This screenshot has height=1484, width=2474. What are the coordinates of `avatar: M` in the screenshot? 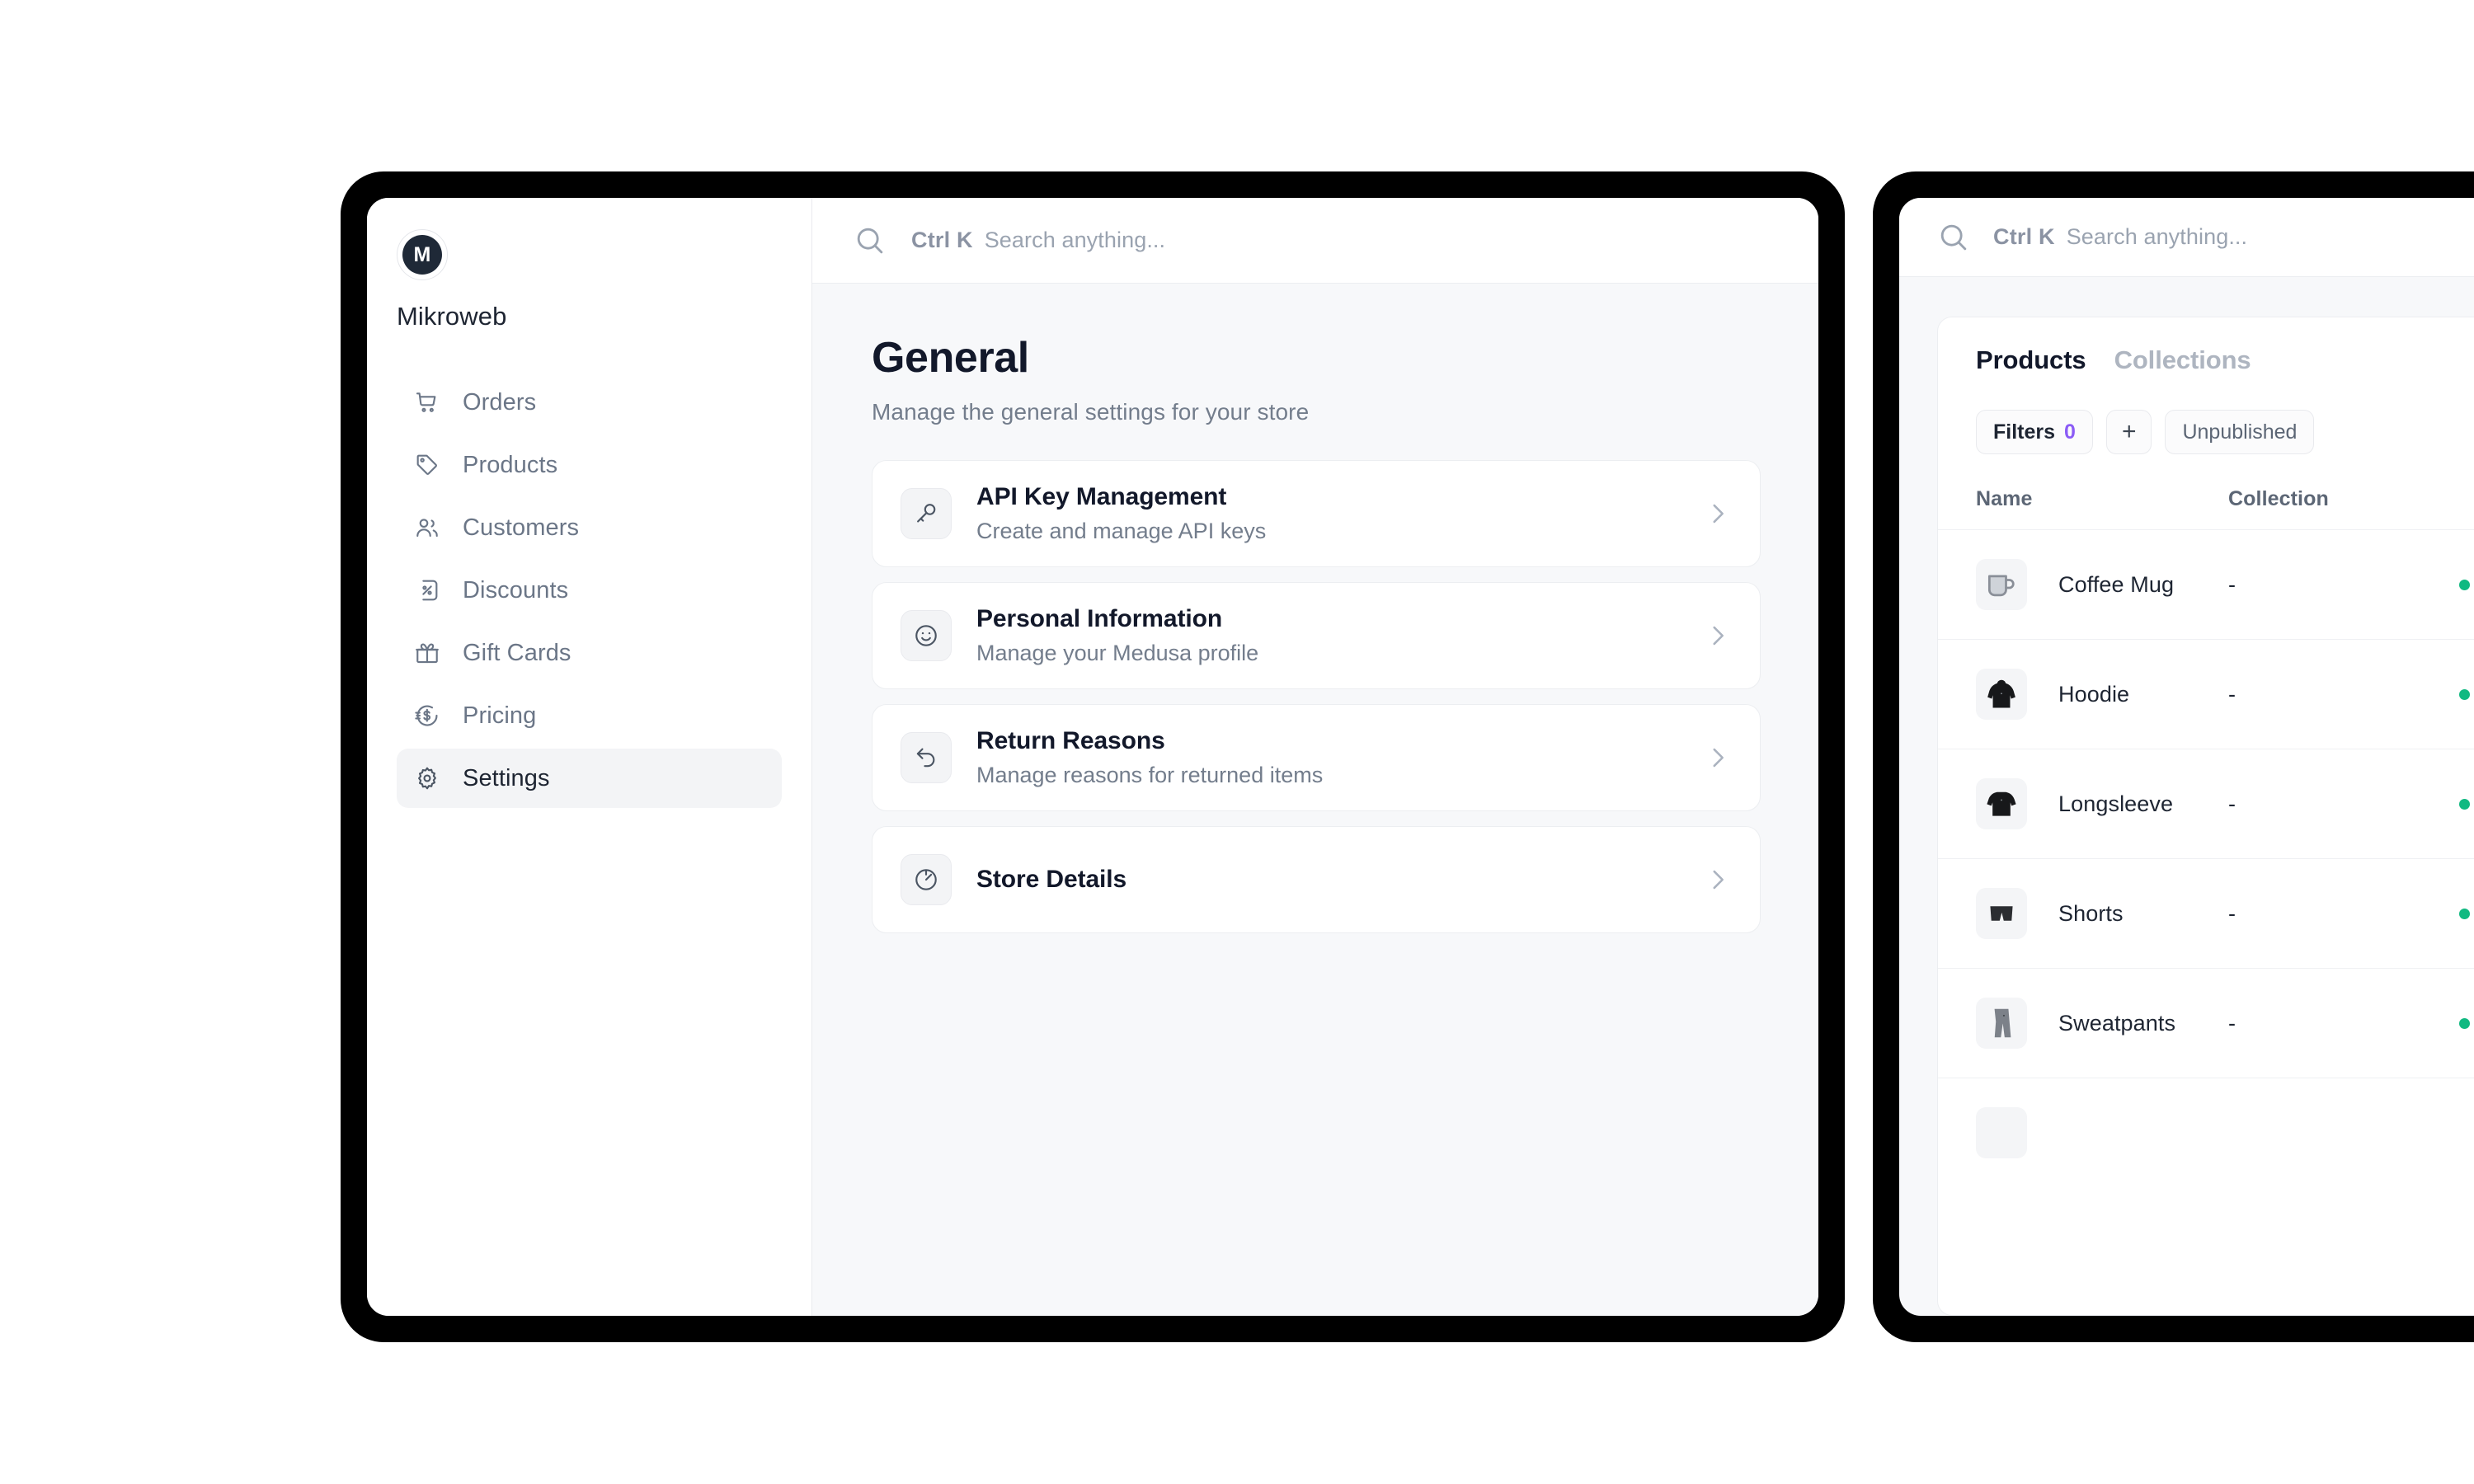 It's located at (422, 255).